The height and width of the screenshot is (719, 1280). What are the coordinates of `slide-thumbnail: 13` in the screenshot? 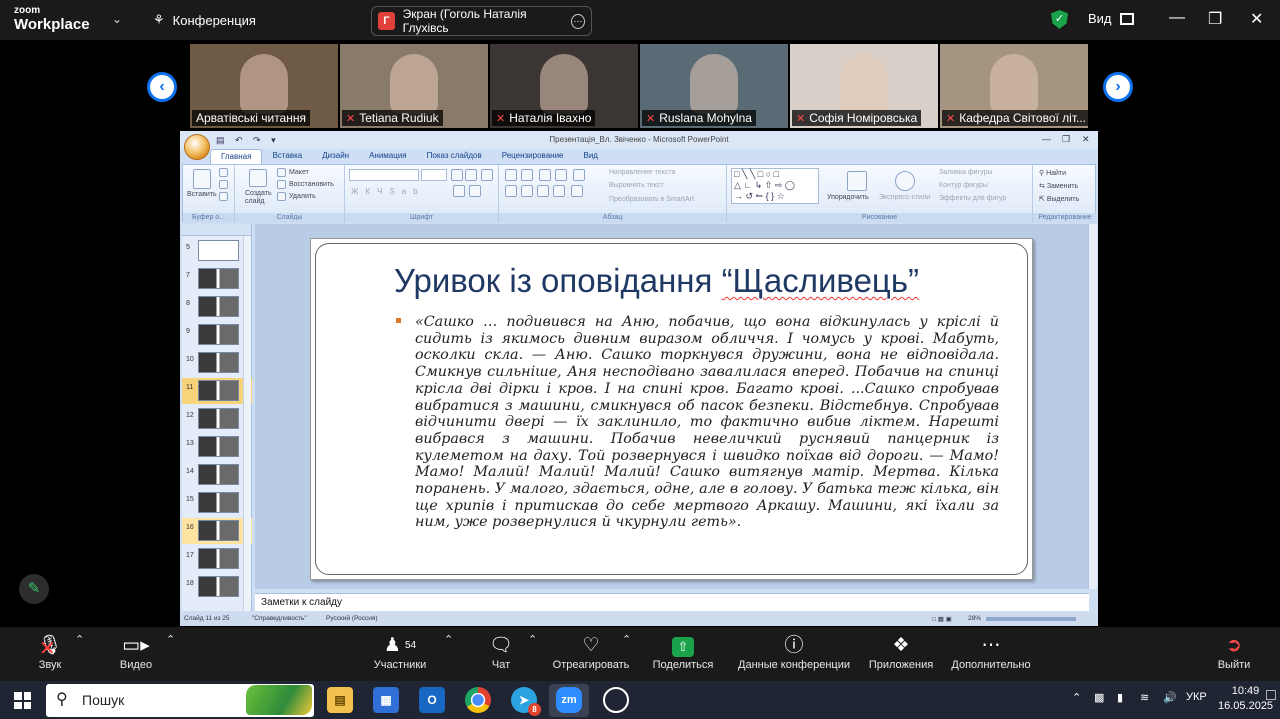 It's located at (217, 447).